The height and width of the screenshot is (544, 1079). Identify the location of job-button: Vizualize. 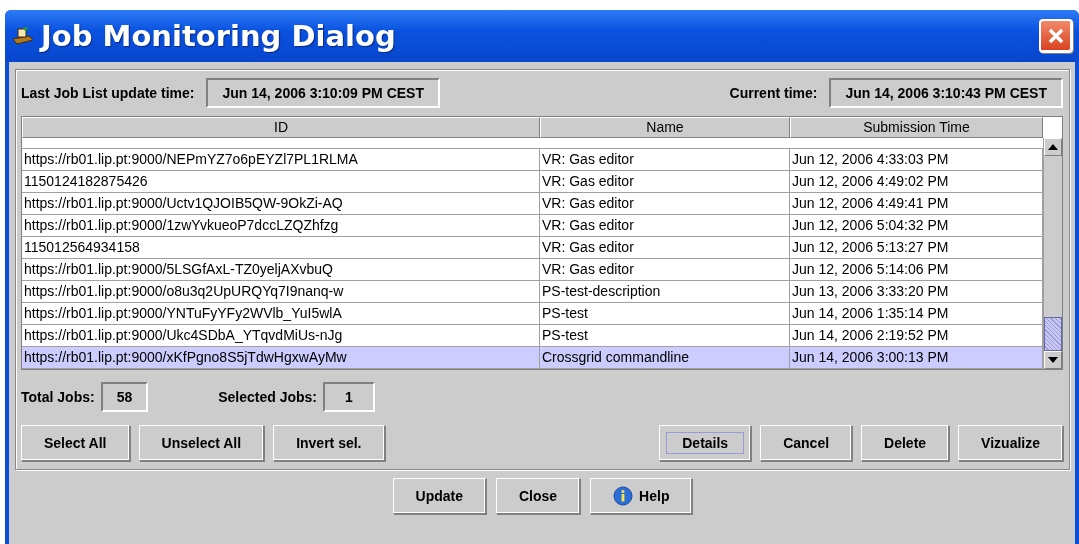
(1010, 443).